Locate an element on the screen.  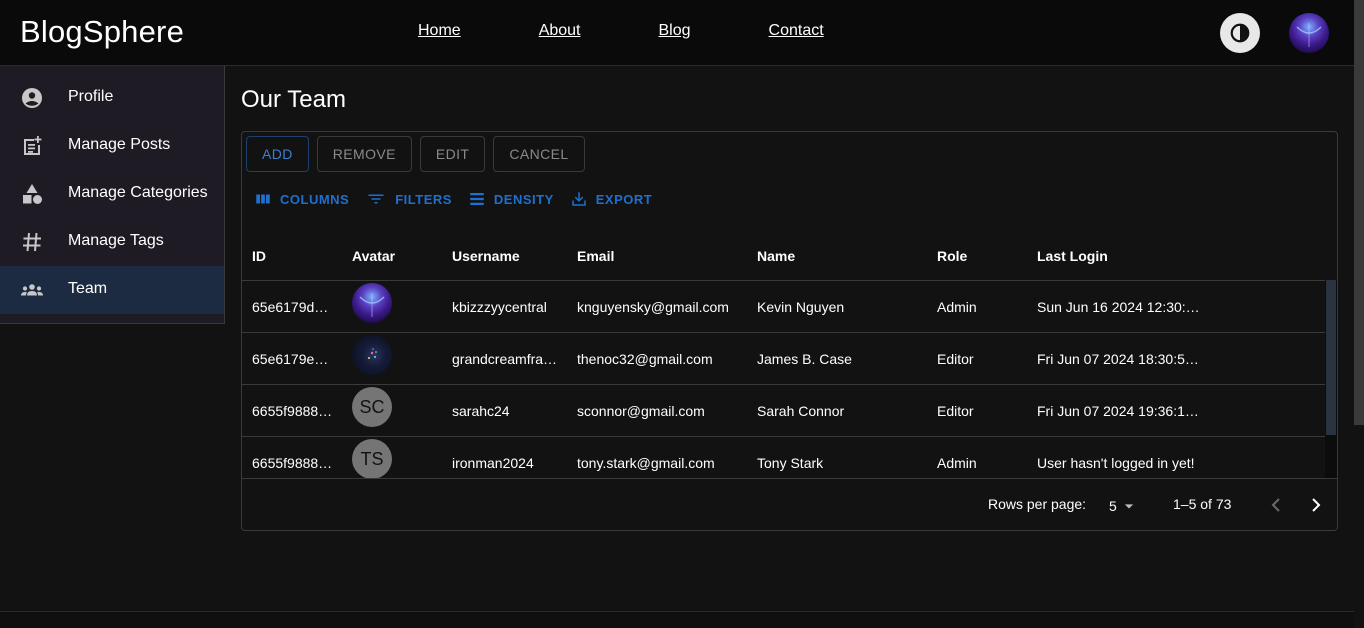
column-header-role: Role is located at coordinates (952, 256).